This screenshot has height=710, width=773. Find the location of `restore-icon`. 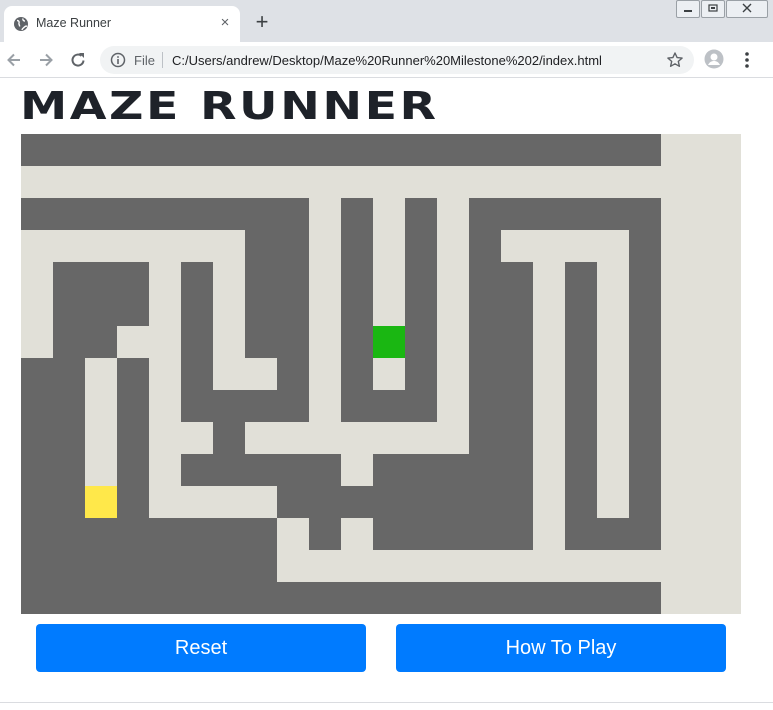

restore-icon is located at coordinates (713, 9).